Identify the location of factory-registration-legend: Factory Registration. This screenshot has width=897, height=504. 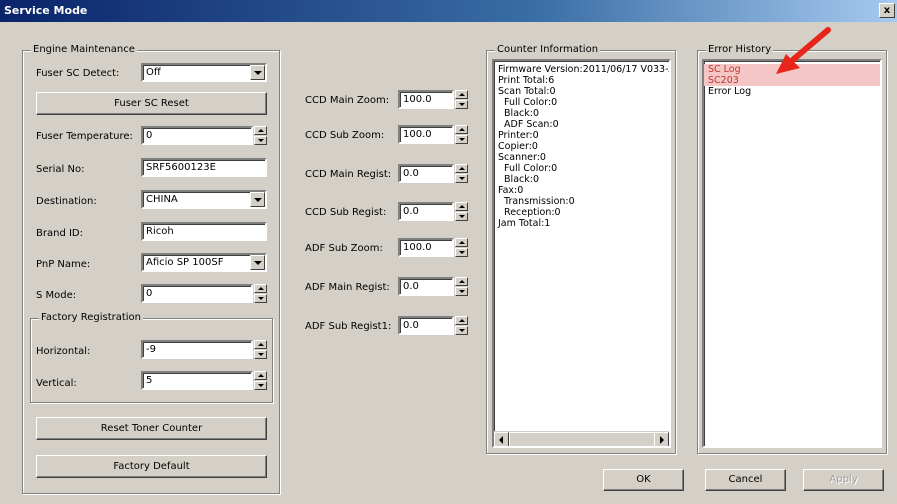
(91, 318).